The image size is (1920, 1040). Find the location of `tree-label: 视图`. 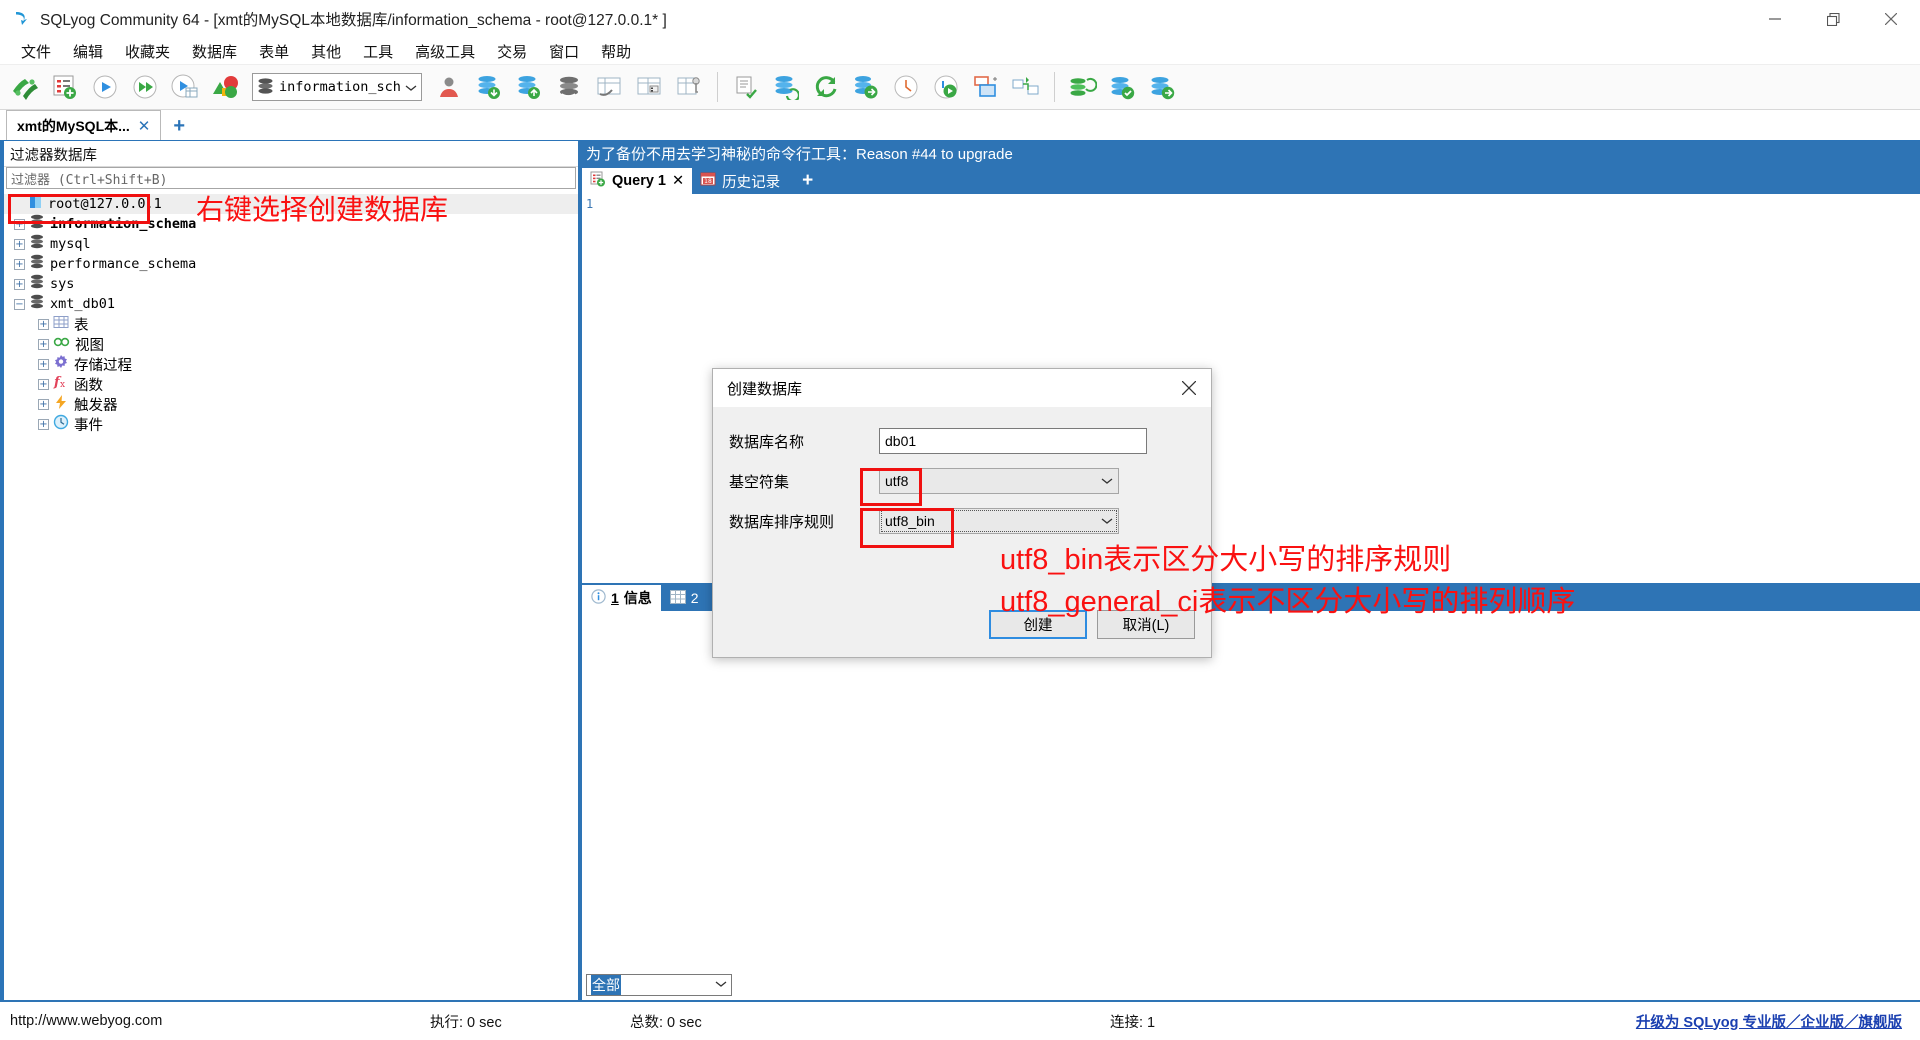

tree-label: 视图 is located at coordinates (89, 345).